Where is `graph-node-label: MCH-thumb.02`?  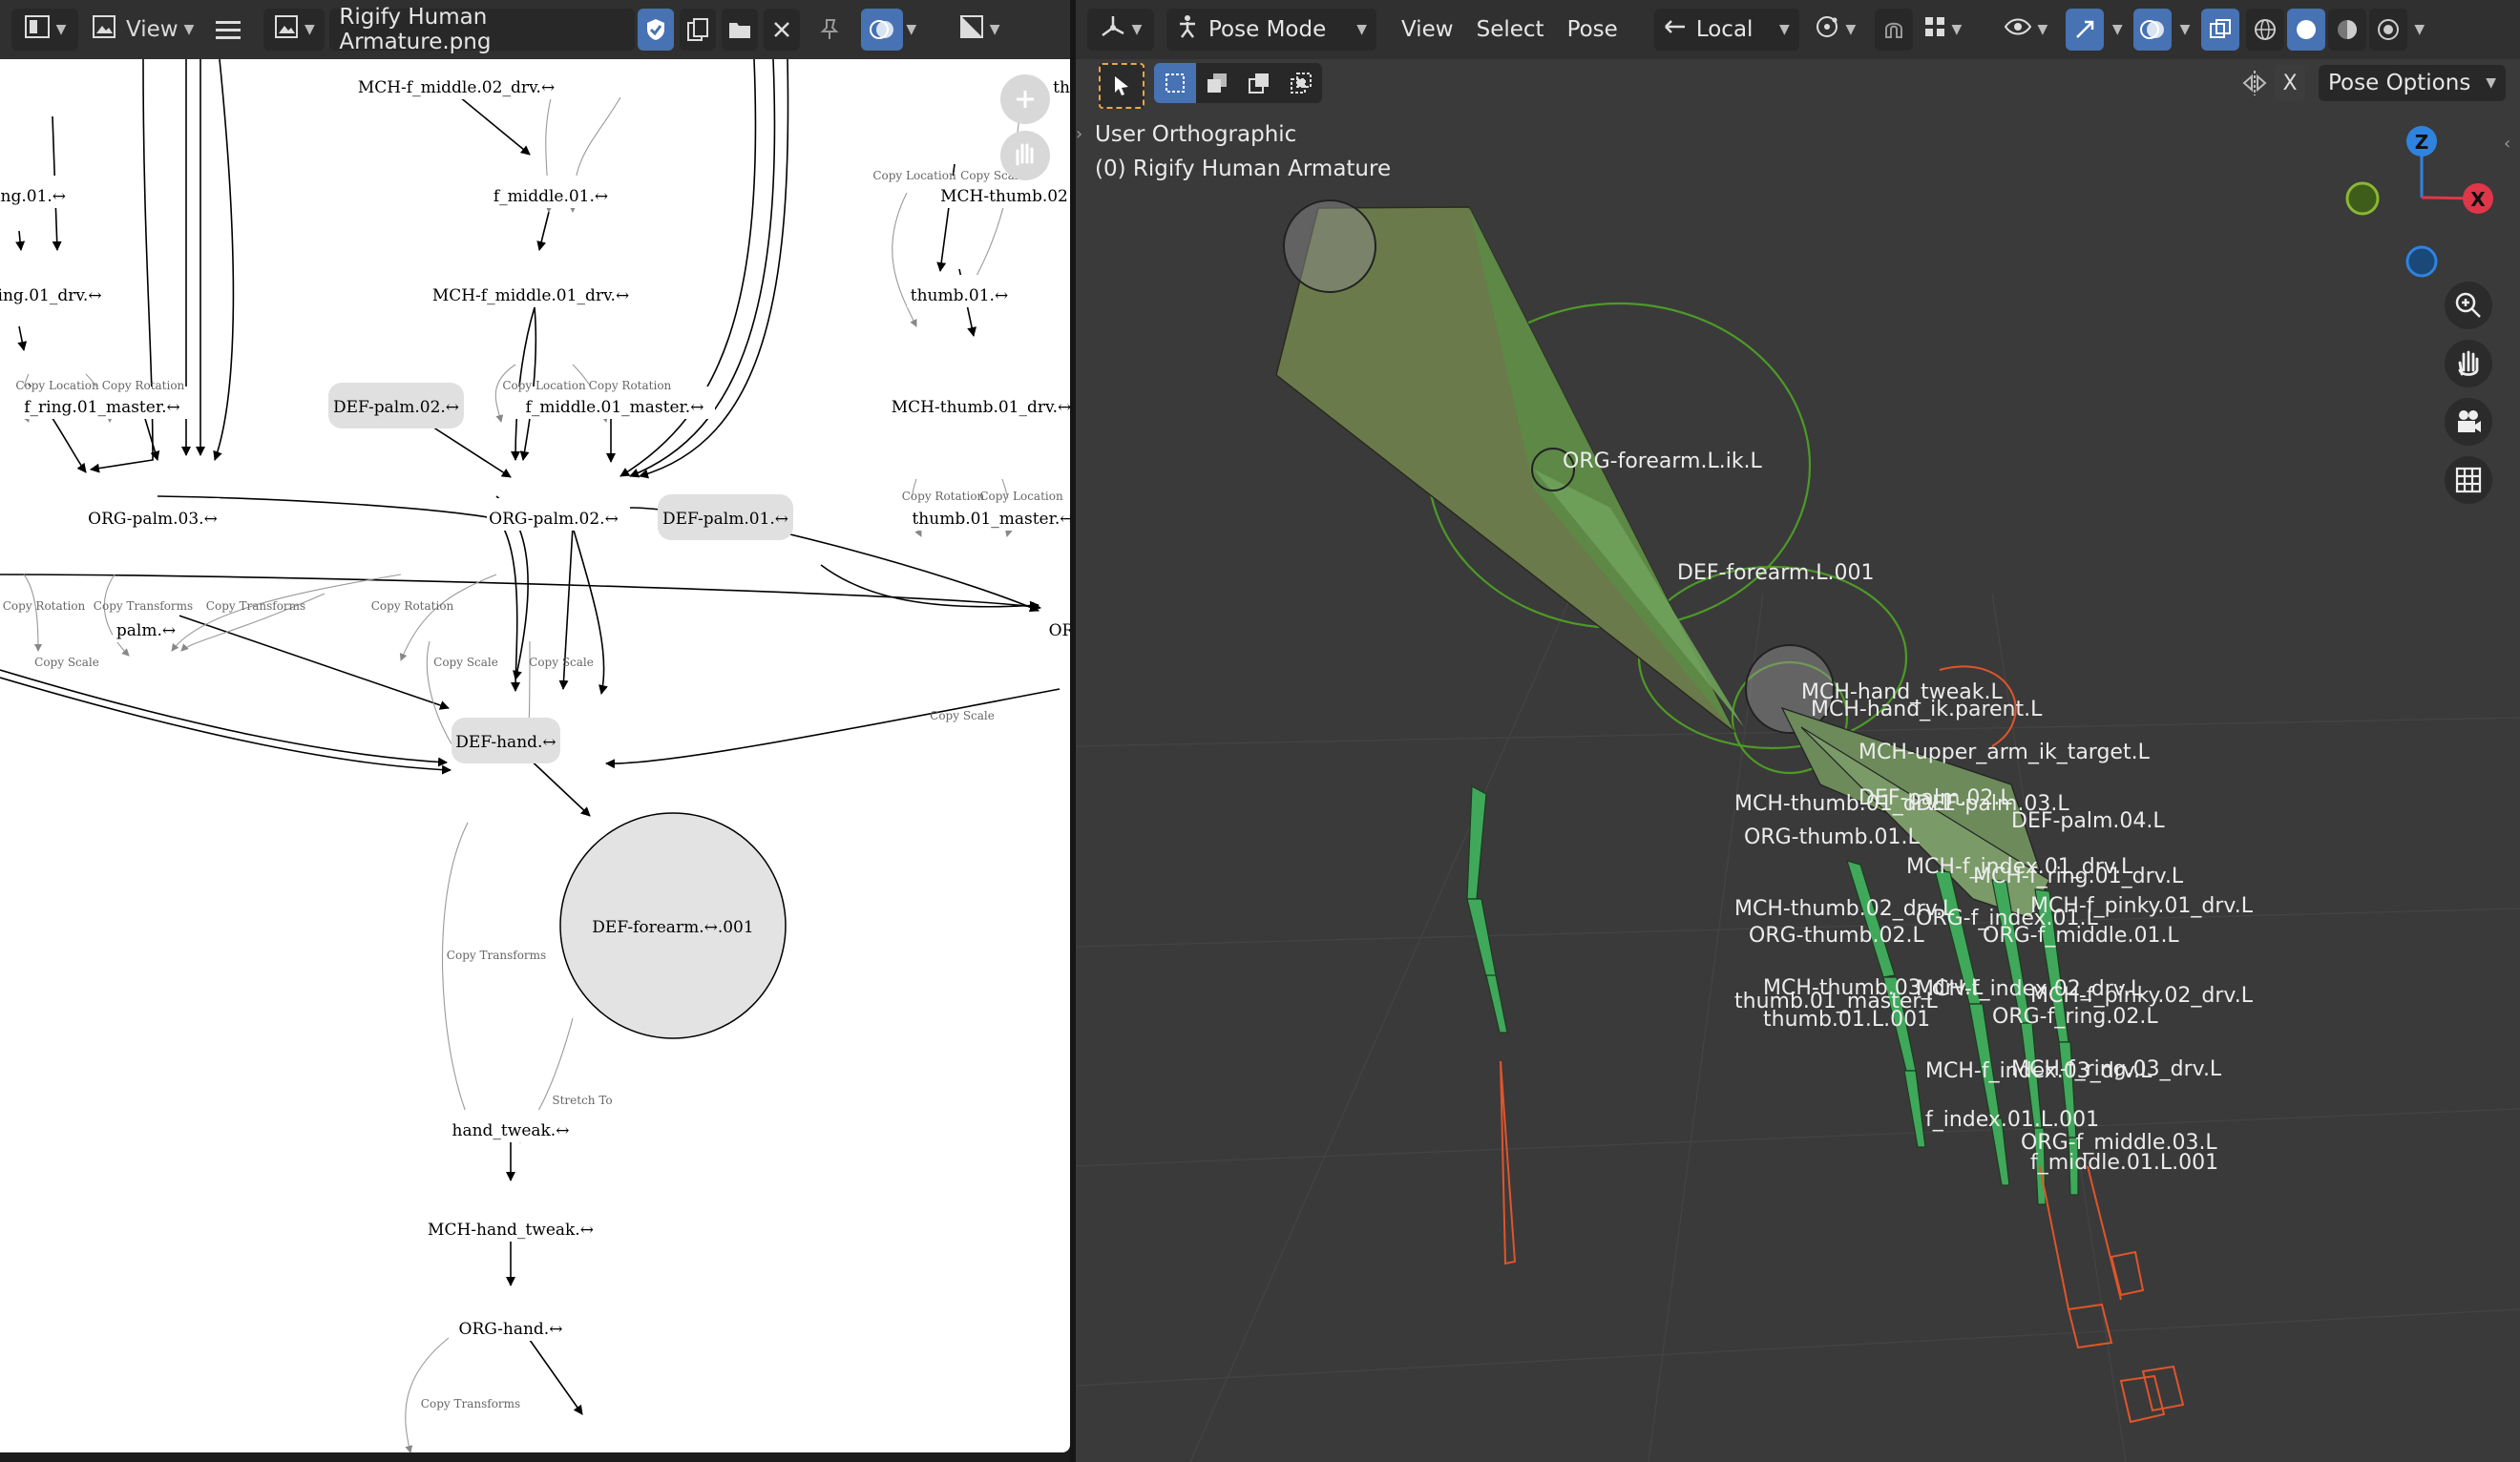 graph-node-label: MCH-thumb.02 is located at coordinates (1004, 196).